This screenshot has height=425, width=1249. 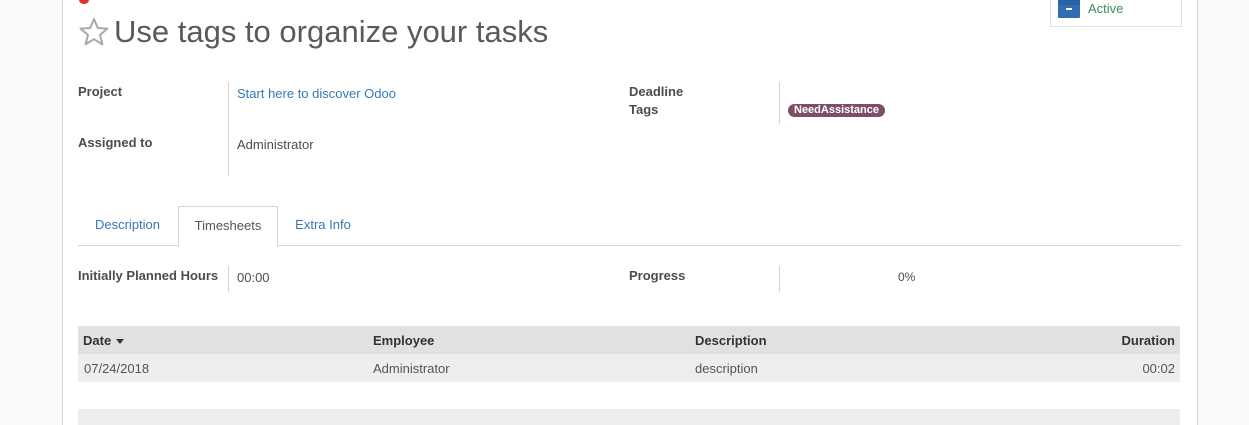 I want to click on column-header-employee: Employee, so click(x=403, y=340).